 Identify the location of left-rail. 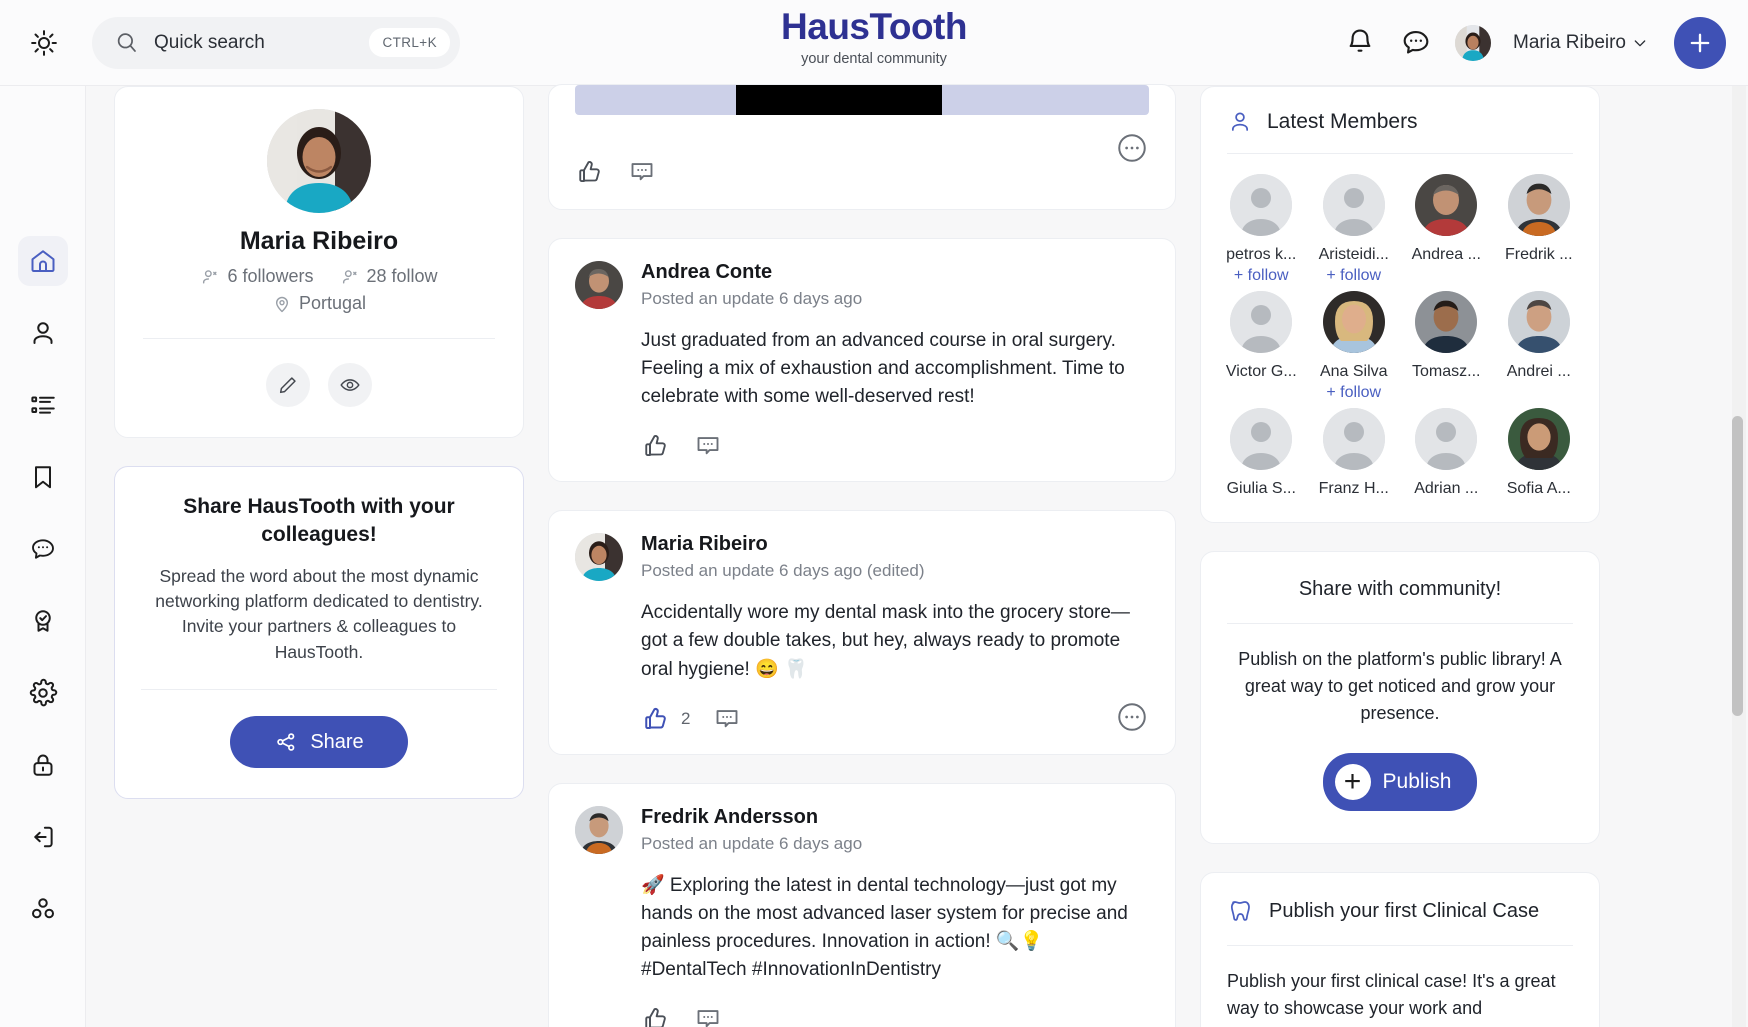
(43, 556).